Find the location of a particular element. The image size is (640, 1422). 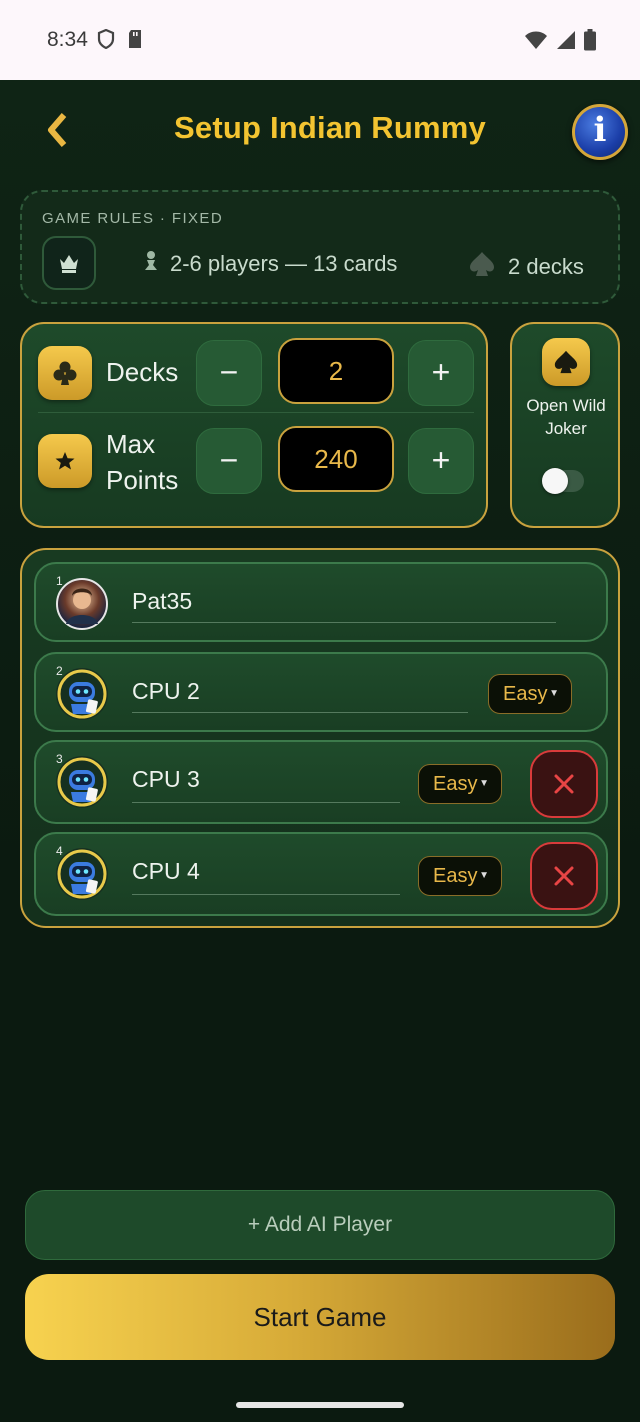

status-bar: 8:34 is located at coordinates (320, 40).